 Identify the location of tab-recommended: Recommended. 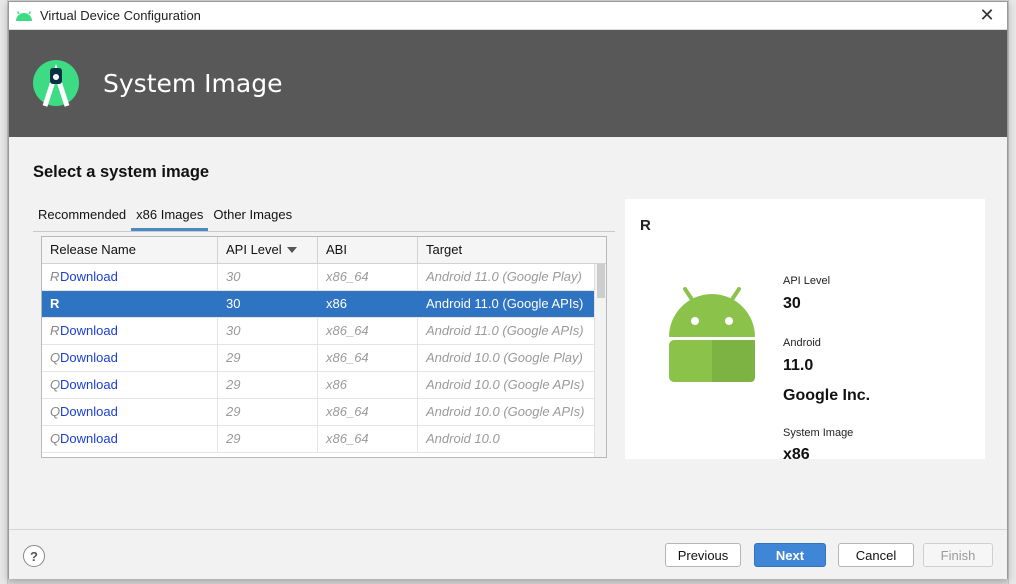
(82, 217).